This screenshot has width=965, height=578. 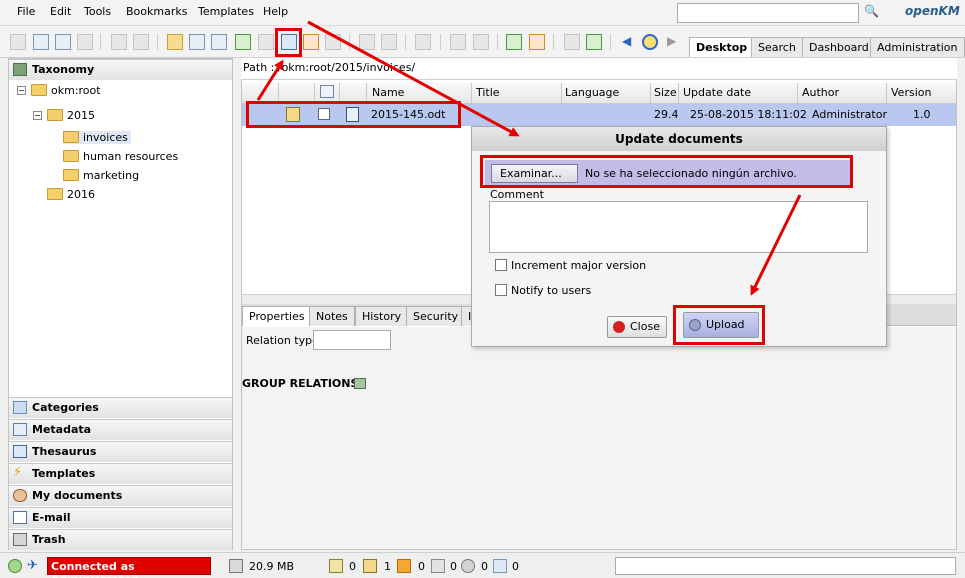 I want to click on arrow-toolbar-to-dialog, so click(x=413, y=78).